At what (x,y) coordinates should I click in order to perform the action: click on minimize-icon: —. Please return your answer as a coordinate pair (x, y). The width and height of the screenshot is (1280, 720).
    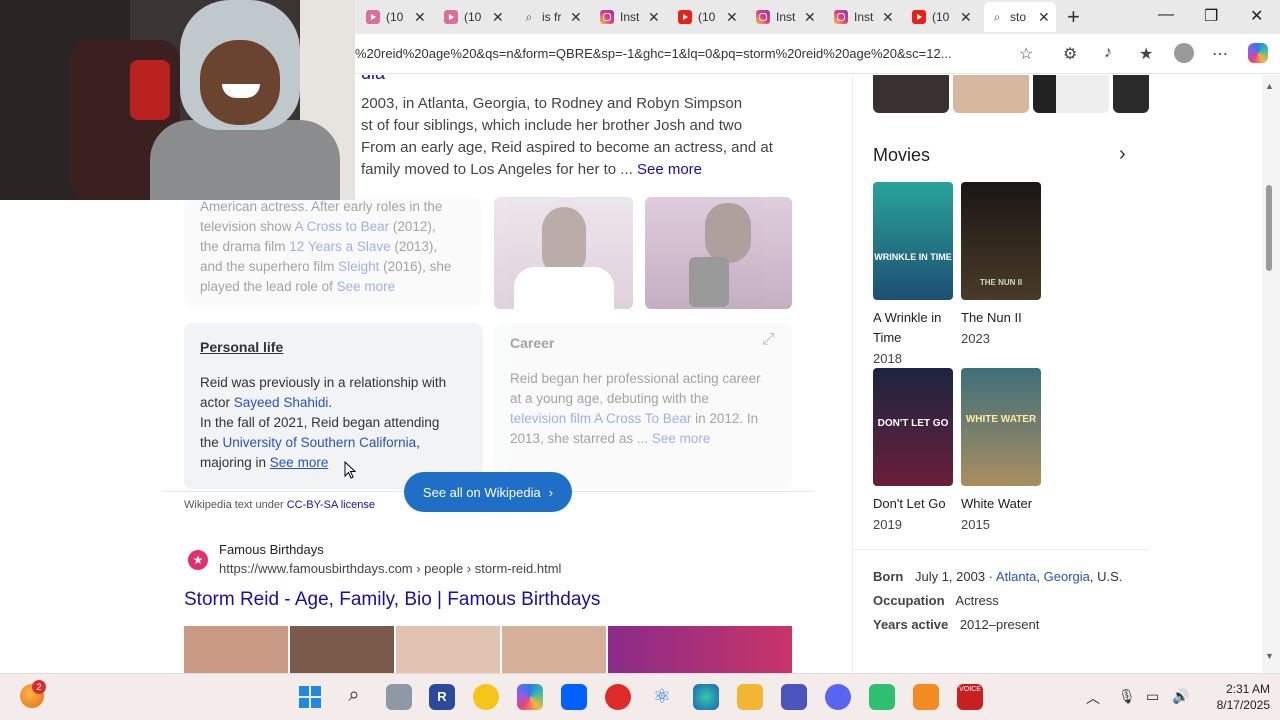
    Looking at the image, I should click on (1166, 15).